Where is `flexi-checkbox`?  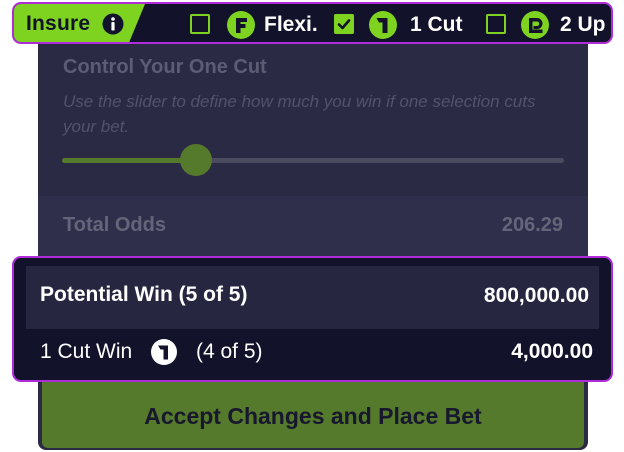
flexi-checkbox is located at coordinates (200, 24).